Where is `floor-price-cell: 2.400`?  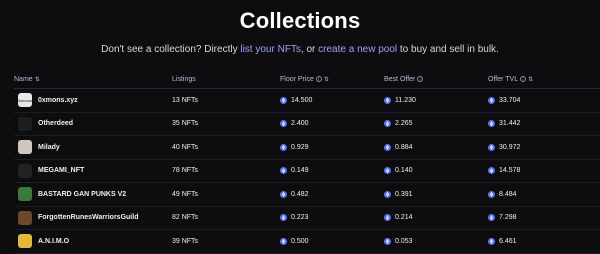 floor-price-cell: 2.400 is located at coordinates (324, 124).